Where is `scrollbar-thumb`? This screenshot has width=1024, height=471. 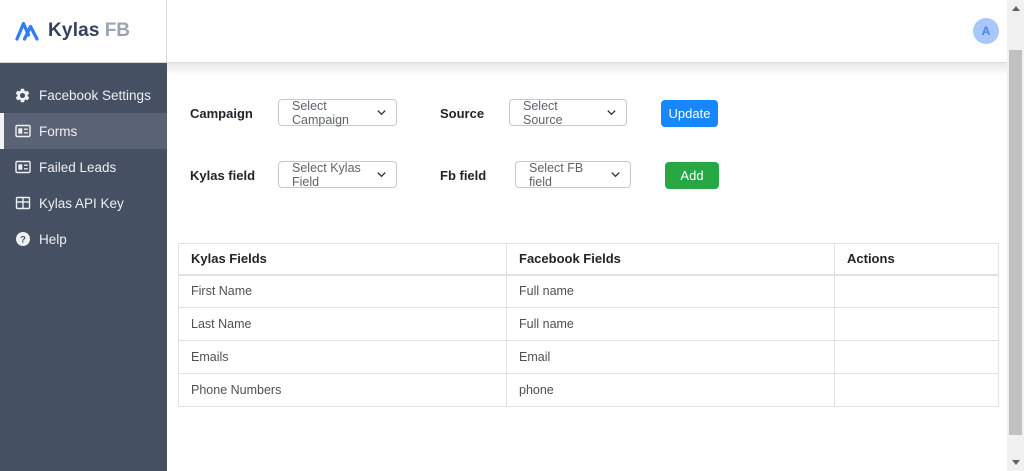
scrollbar-thumb is located at coordinates (1015, 242).